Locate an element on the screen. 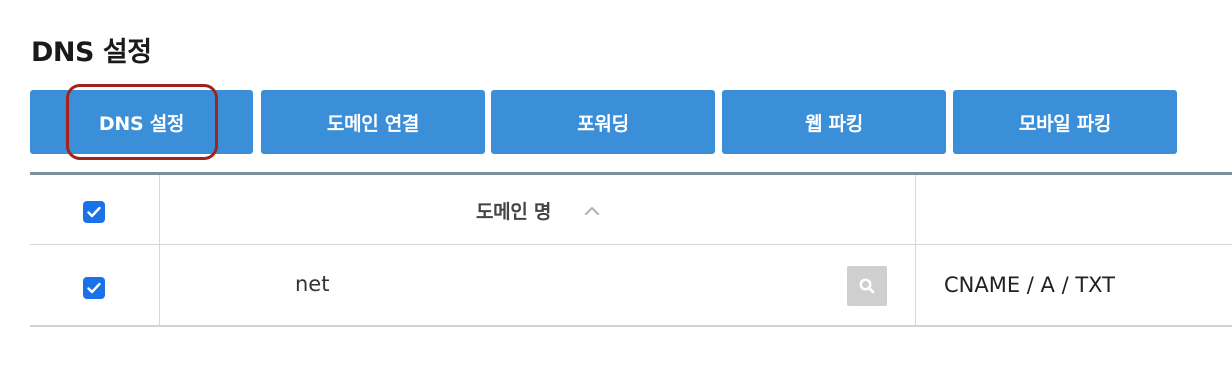 This screenshot has height=392, width=1232. tab-domain-connect: 도메인 연결 is located at coordinates (373, 122).